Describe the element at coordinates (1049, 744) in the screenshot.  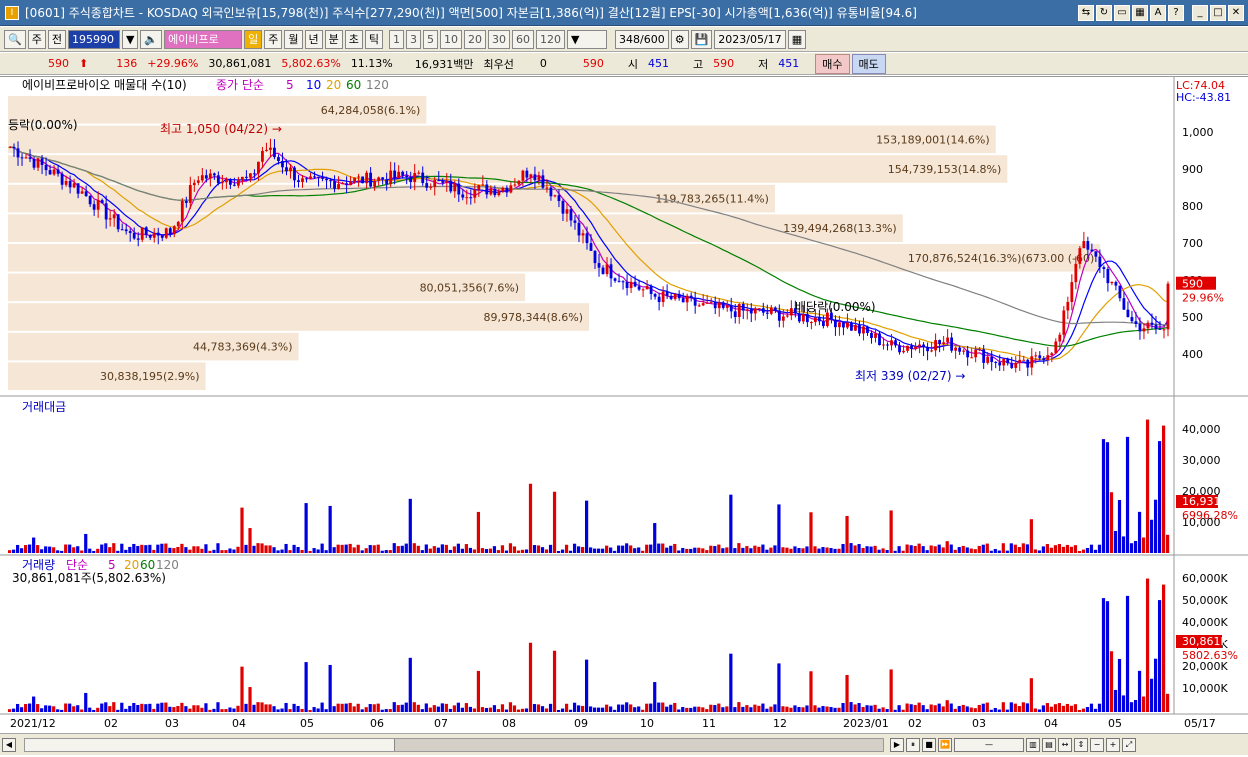
I see `tool-icon-2: ▤` at that location.